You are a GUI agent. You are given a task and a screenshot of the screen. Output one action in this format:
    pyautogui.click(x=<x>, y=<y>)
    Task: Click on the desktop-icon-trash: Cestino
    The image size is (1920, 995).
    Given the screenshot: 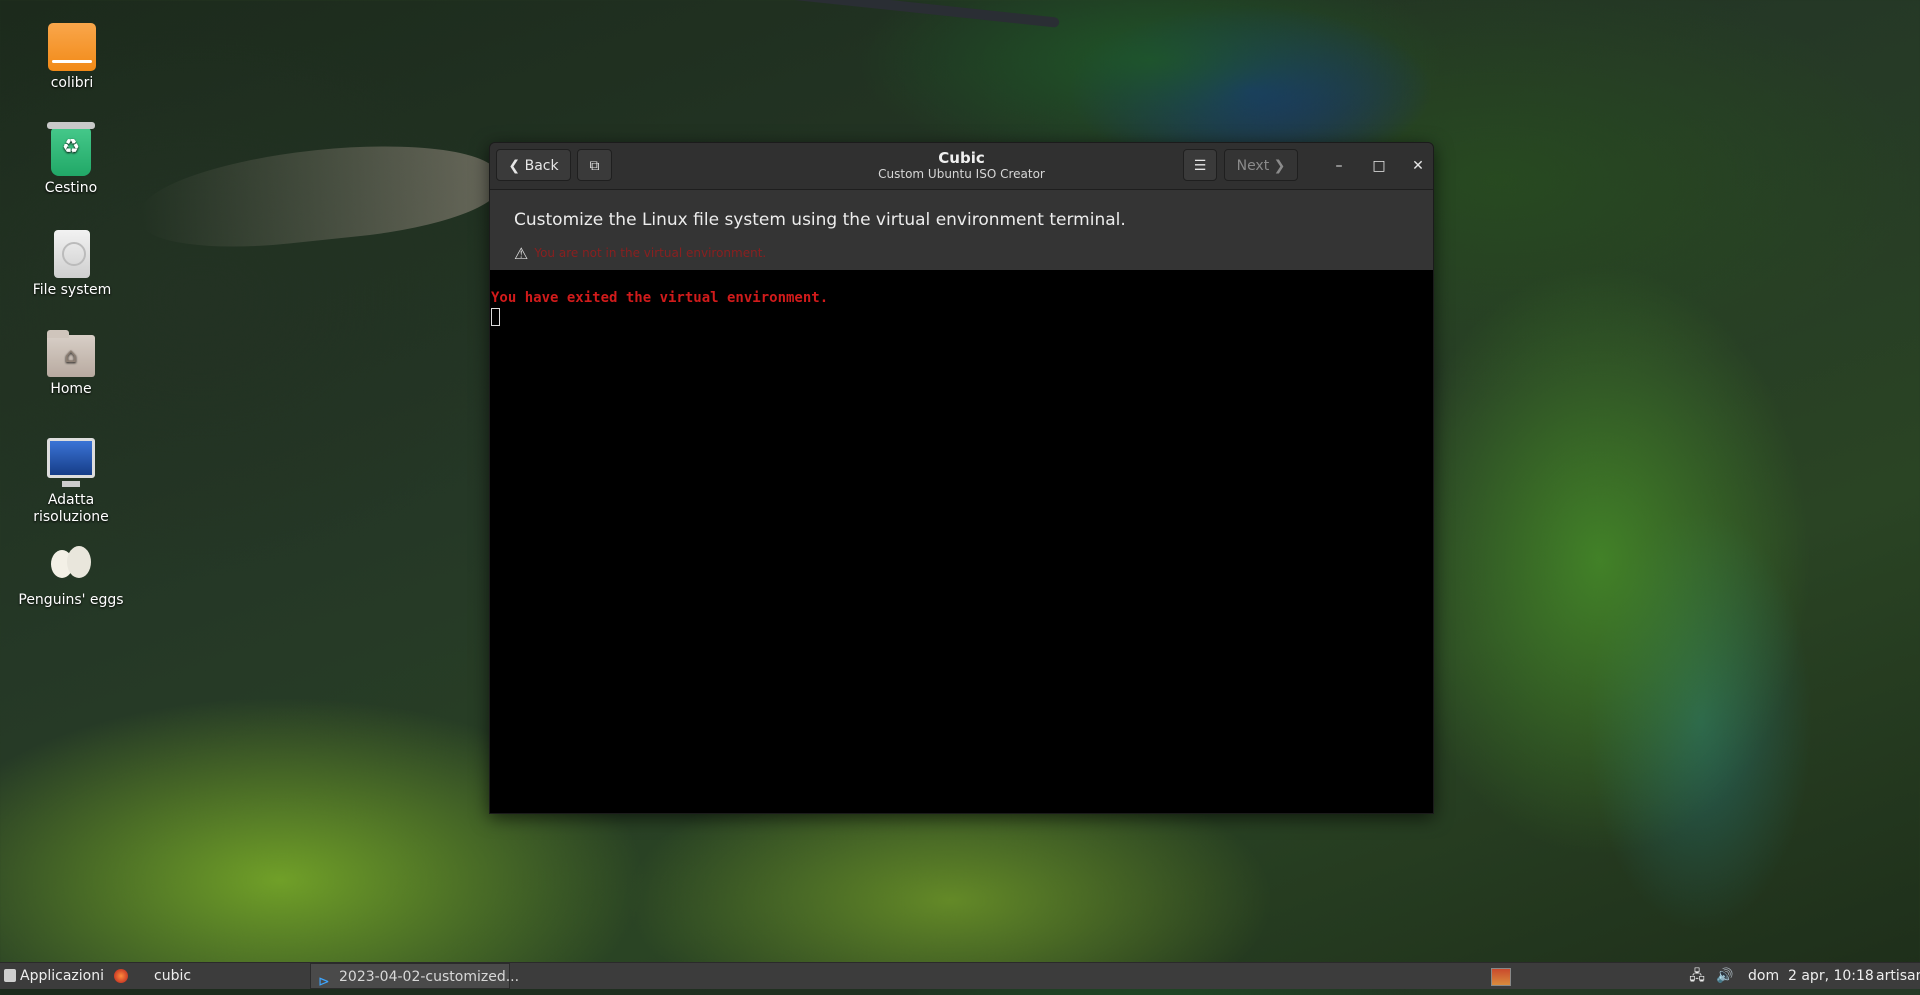 What is the action you would take?
    pyautogui.click(x=71, y=159)
    